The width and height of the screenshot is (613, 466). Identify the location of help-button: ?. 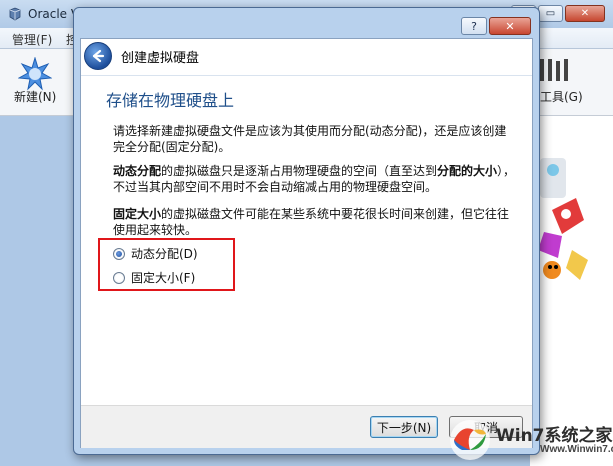
(474, 26).